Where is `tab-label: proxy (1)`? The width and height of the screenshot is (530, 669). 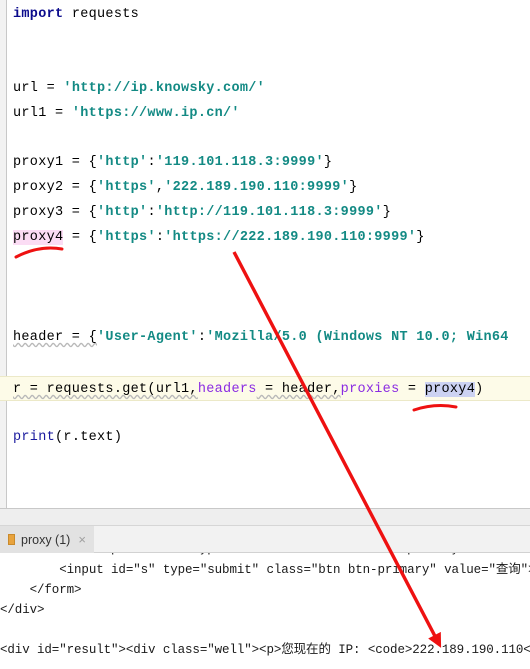
tab-label: proxy (1) is located at coordinates (46, 539).